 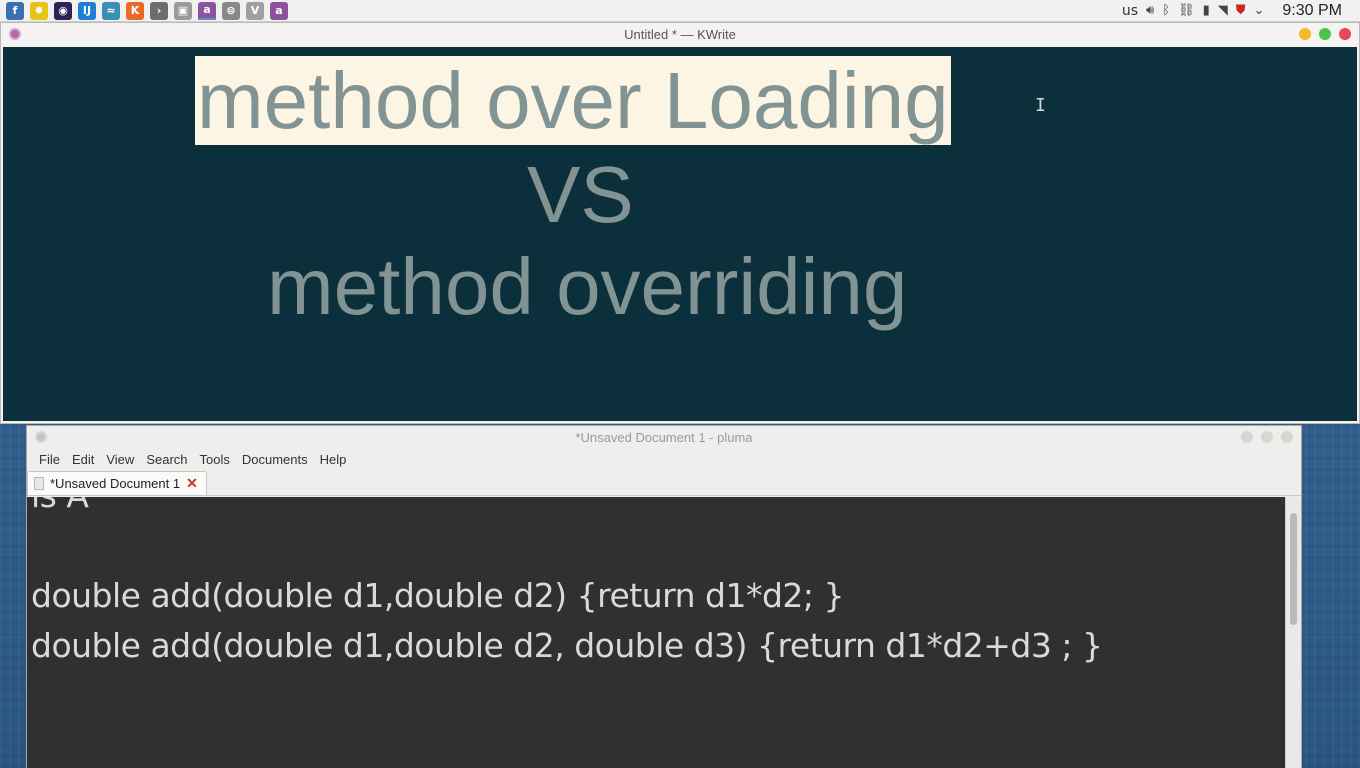 What do you see at coordinates (183, 10) in the screenshot?
I see `image-viewer-icon: ▣` at bounding box center [183, 10].